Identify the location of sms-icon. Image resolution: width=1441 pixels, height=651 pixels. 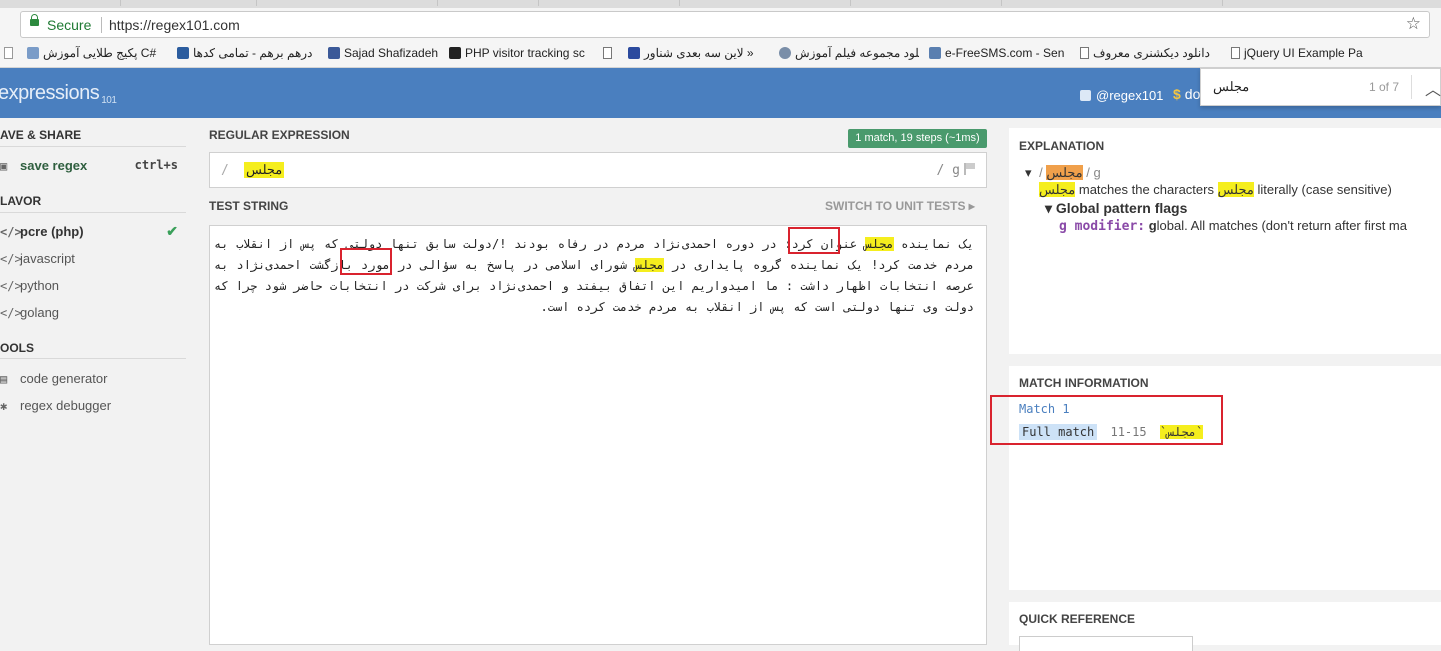
(935, 53).